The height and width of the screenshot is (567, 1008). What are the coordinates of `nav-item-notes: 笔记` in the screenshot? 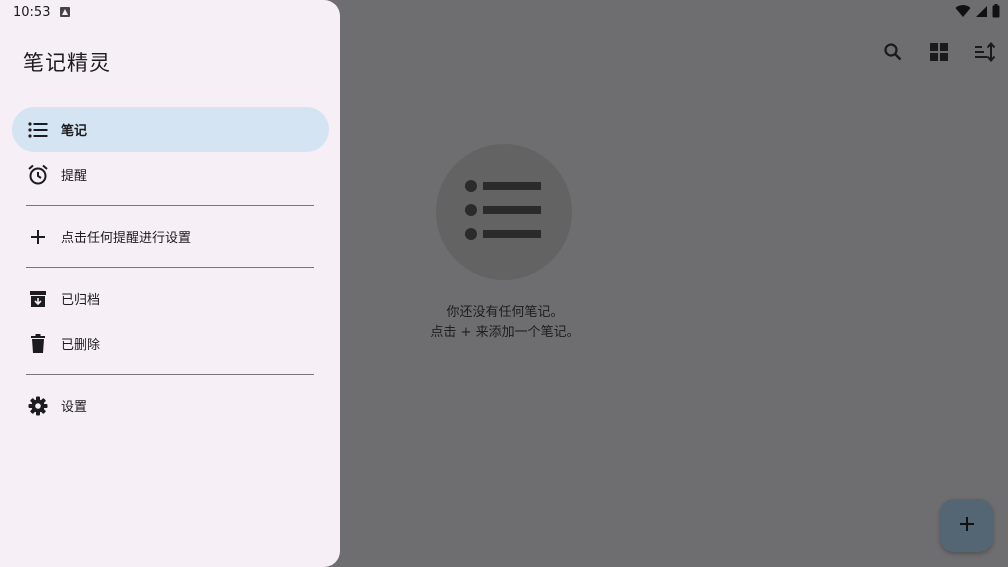 It's located at (170, 129).